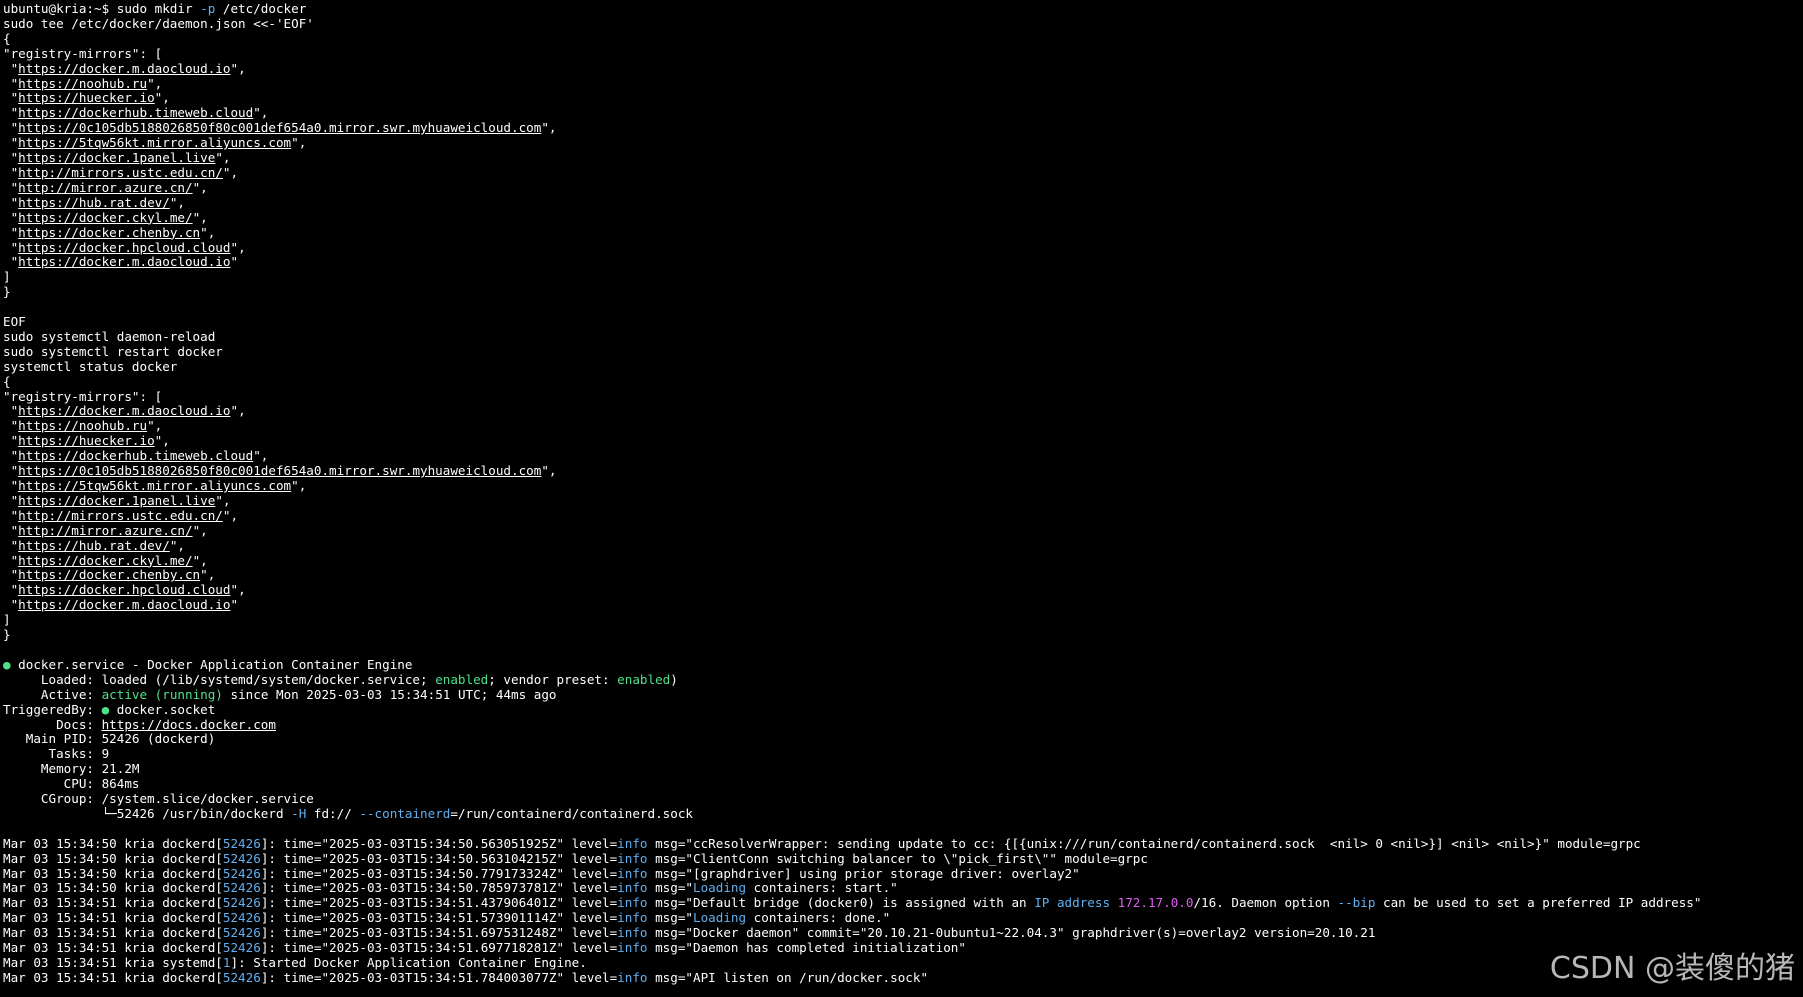  I want to click on terminal-text: }, so click(7, 635).